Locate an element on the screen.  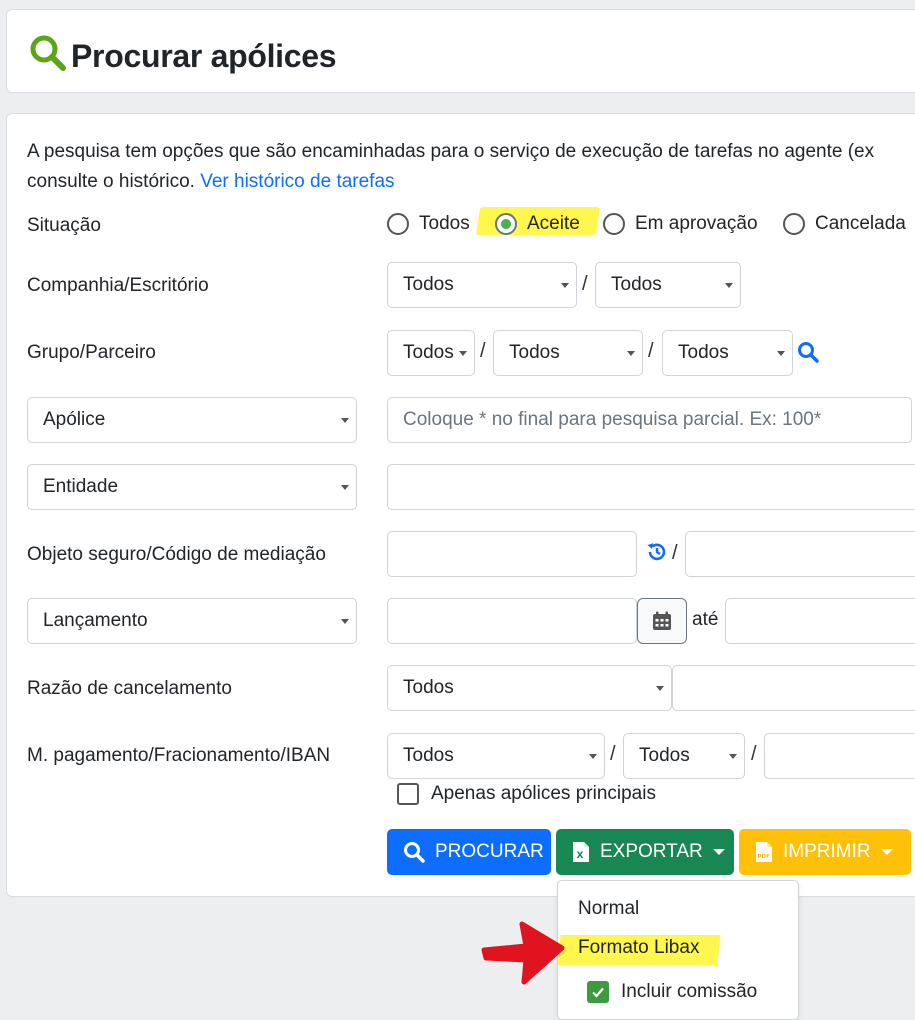
button-label: IMPRIMIR is located at coordinates (827, 851).